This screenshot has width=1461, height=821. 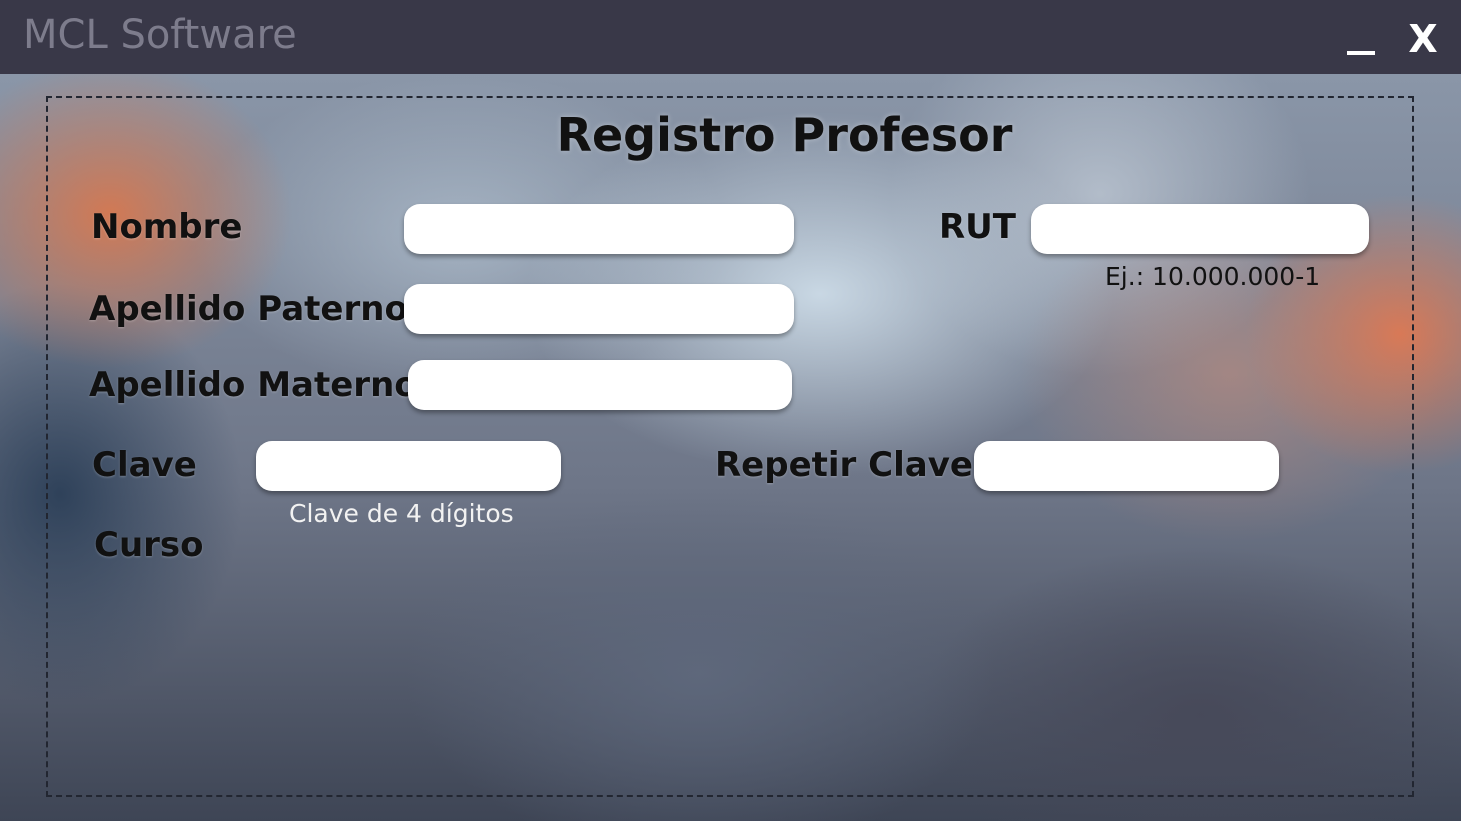 I want to click on rut-label: RUT, so click(x=977, y=227).